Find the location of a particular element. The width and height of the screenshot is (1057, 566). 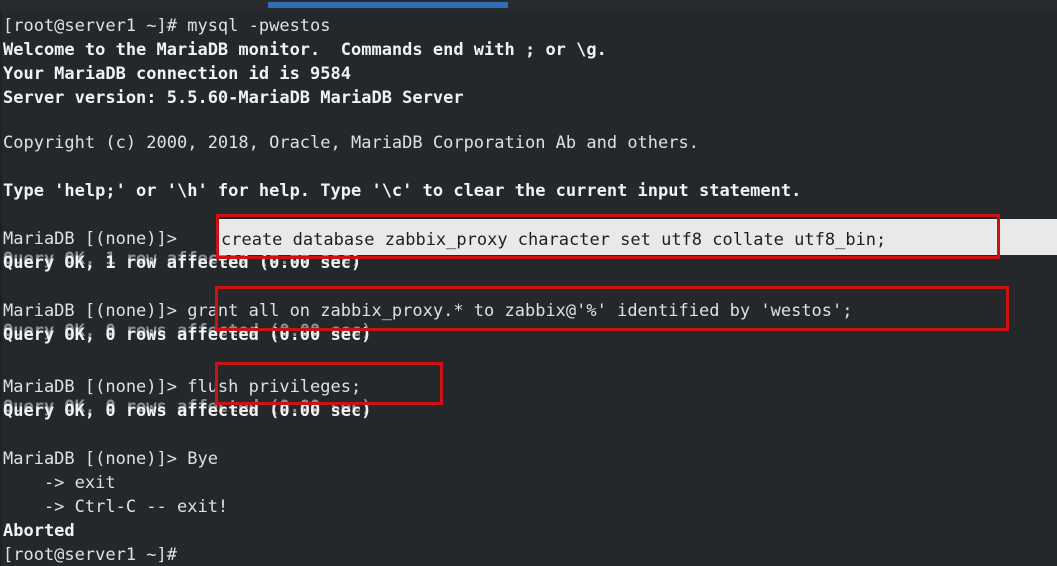

terminal-line: [root@server1 ~]# mysql -pwestos is located at coordinates (167, 26).